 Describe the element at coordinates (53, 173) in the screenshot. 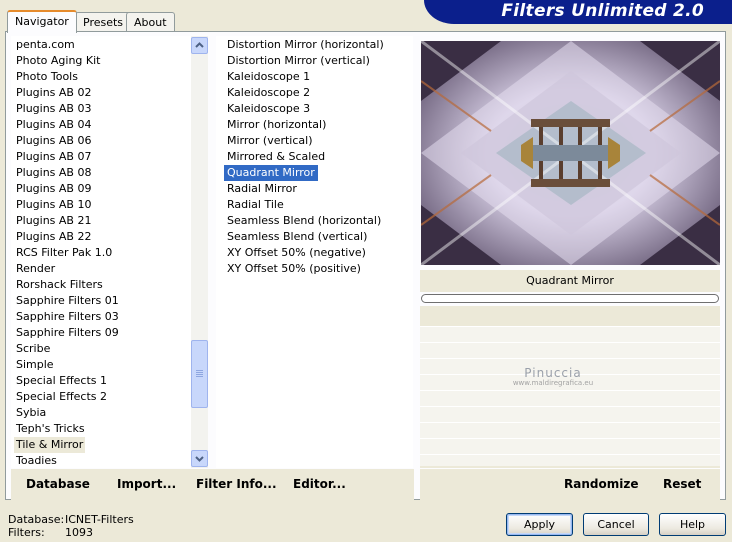

I see `category-item: Plugins AB 08` at that location.